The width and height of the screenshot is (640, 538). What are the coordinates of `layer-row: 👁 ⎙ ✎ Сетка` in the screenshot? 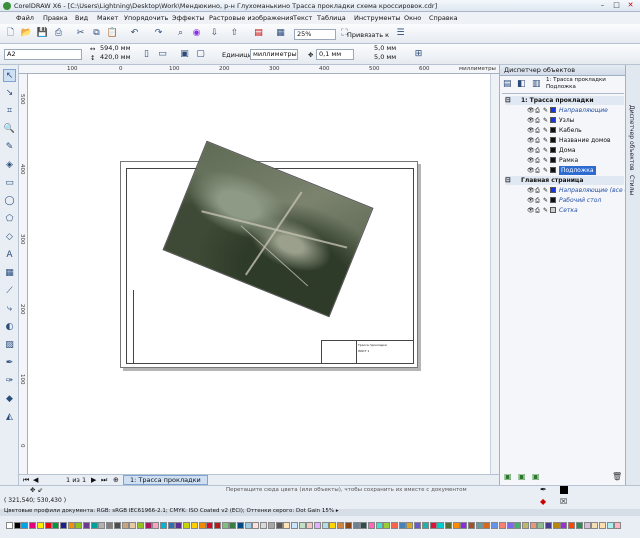 It's located at (564, 210).